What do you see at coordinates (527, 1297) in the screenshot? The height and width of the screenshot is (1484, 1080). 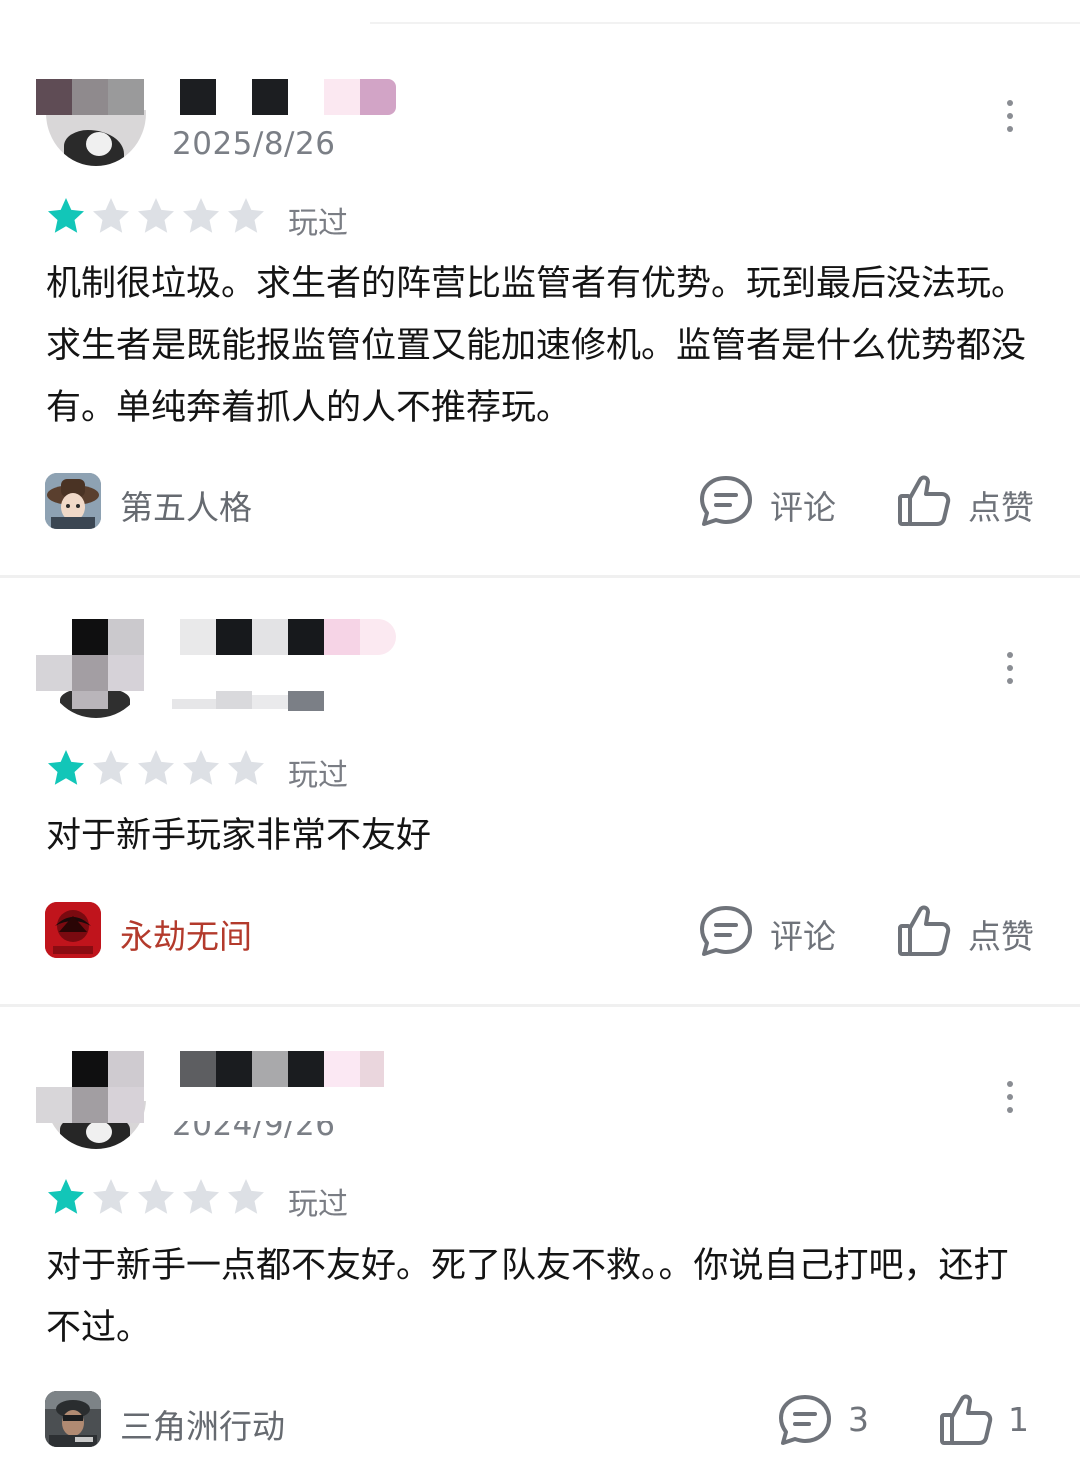 I see `review-text: 对于新手一点都不友好。死了队友不救。。你说自己打吧，还打不过。` at bounding box center [527, 1297].